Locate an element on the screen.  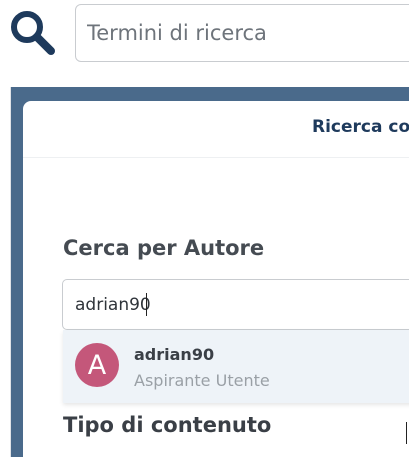
suggestion-username: adrian90 is located at coordinates (174, 354).